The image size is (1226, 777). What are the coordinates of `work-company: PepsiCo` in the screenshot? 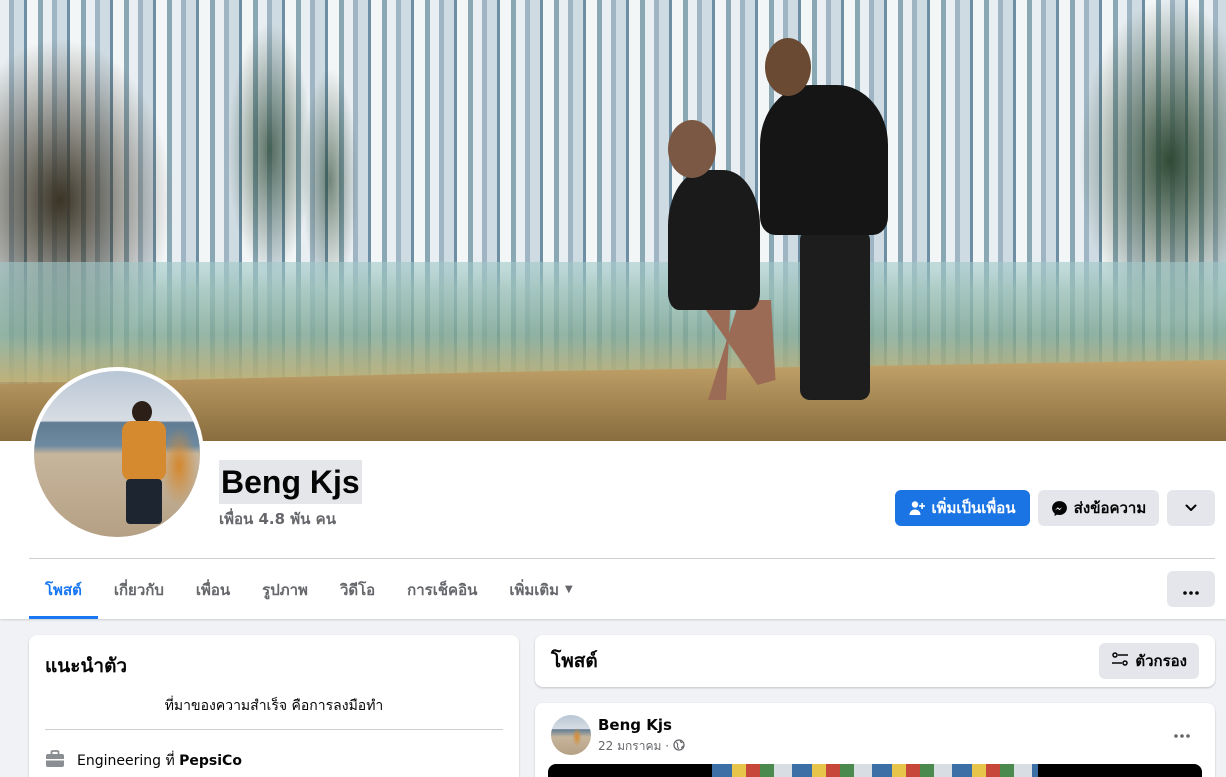 It's located at (210, 761).